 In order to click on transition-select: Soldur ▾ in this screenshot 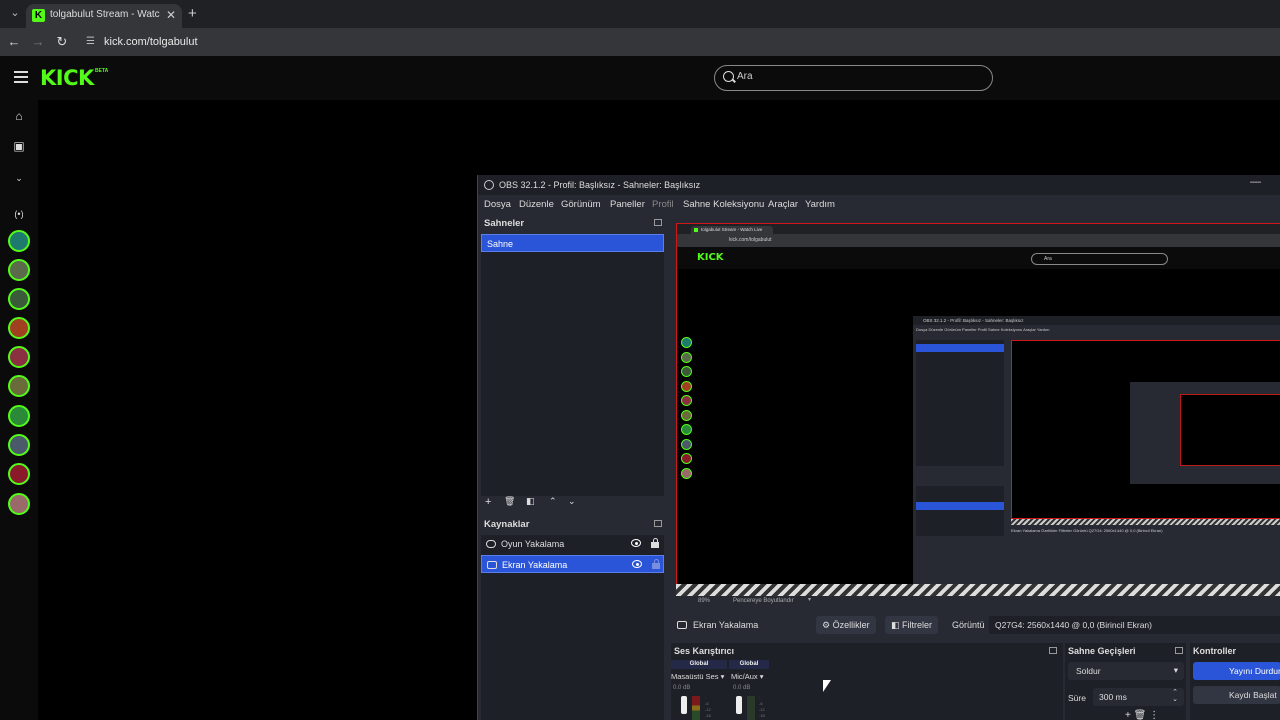, I will do `click(1126, 671)`.